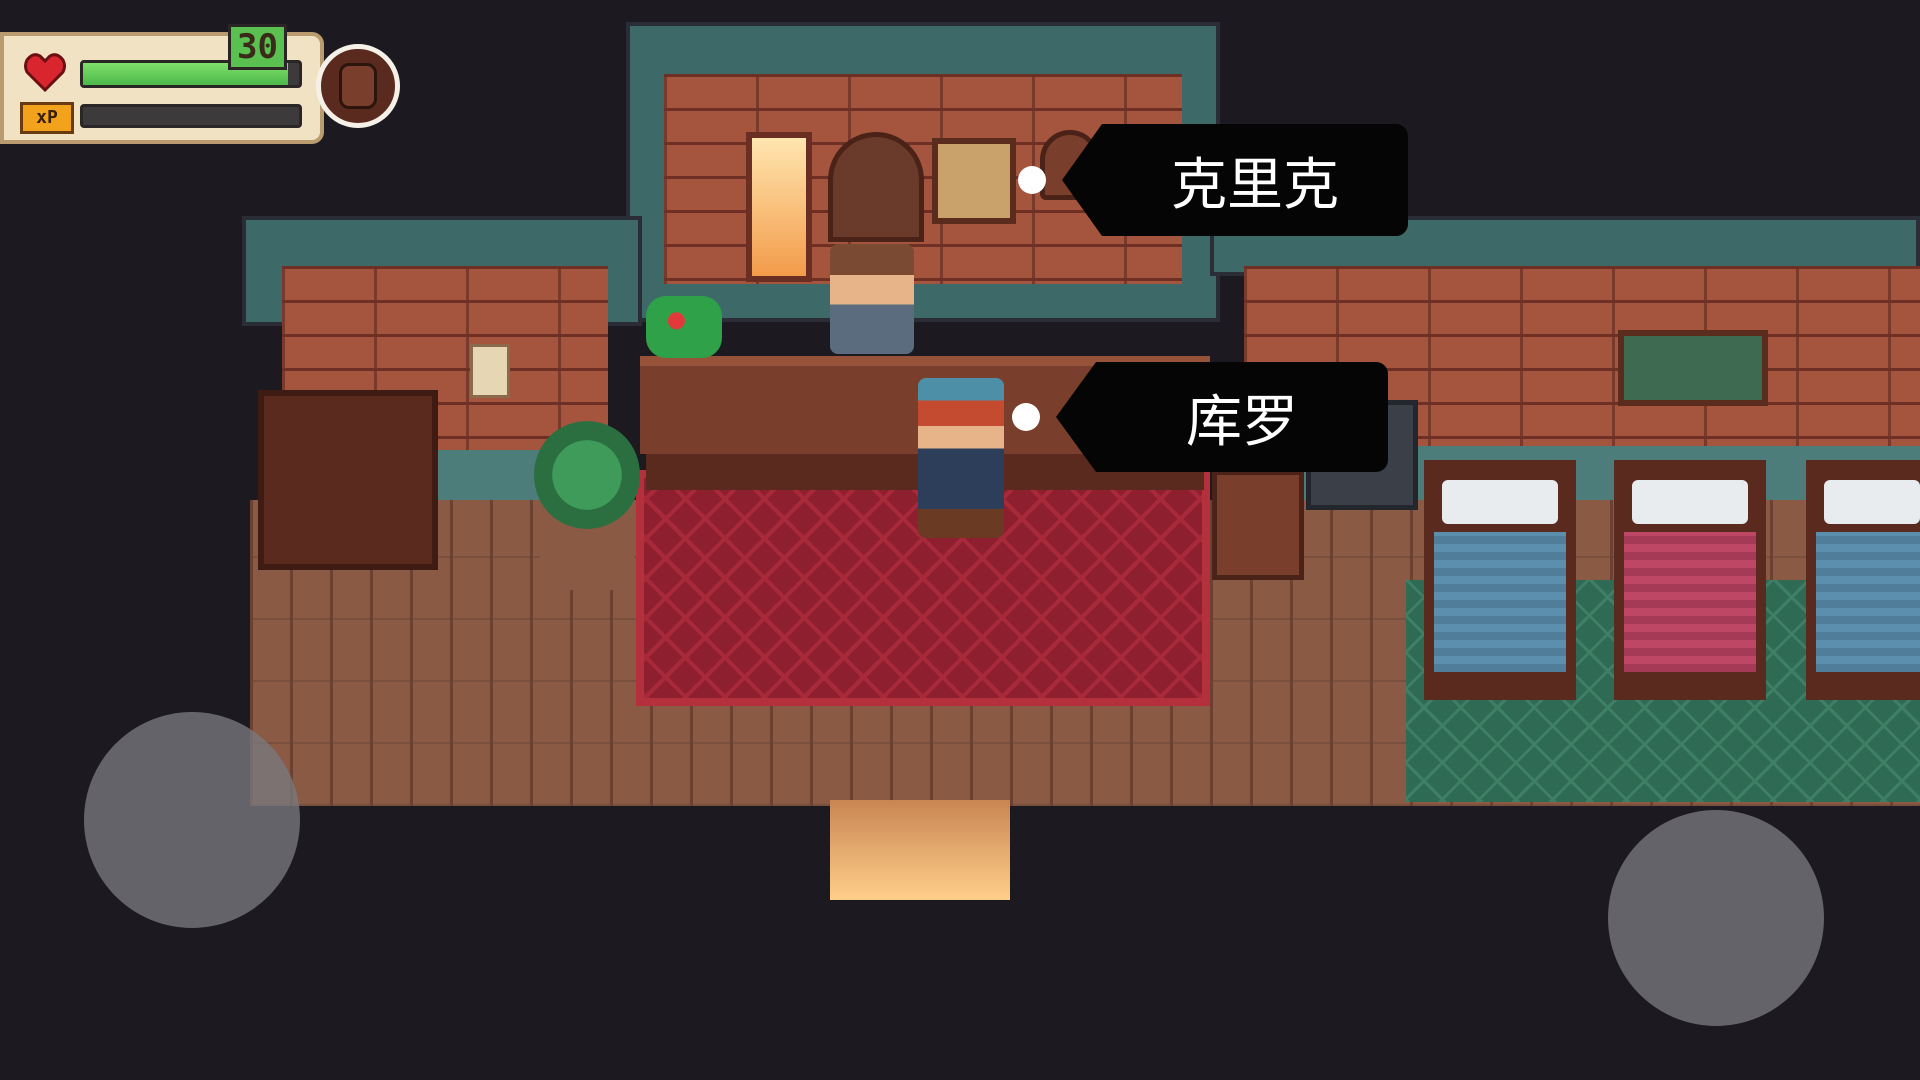 The image size is (1920, 1080). Describe the element at coordinates (587, 505) in the screenshot. I see `potted-plant` at that location.